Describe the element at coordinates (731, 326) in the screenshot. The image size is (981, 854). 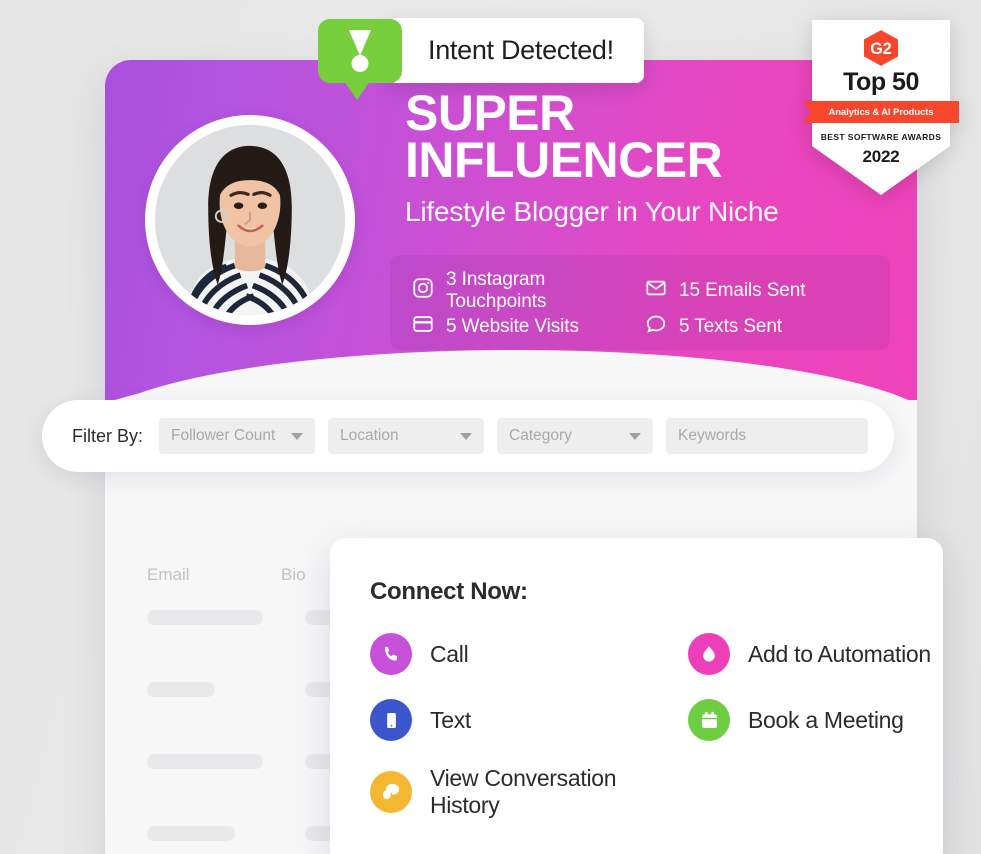
I see `stat-label: 5 Texts Sent` at that location.